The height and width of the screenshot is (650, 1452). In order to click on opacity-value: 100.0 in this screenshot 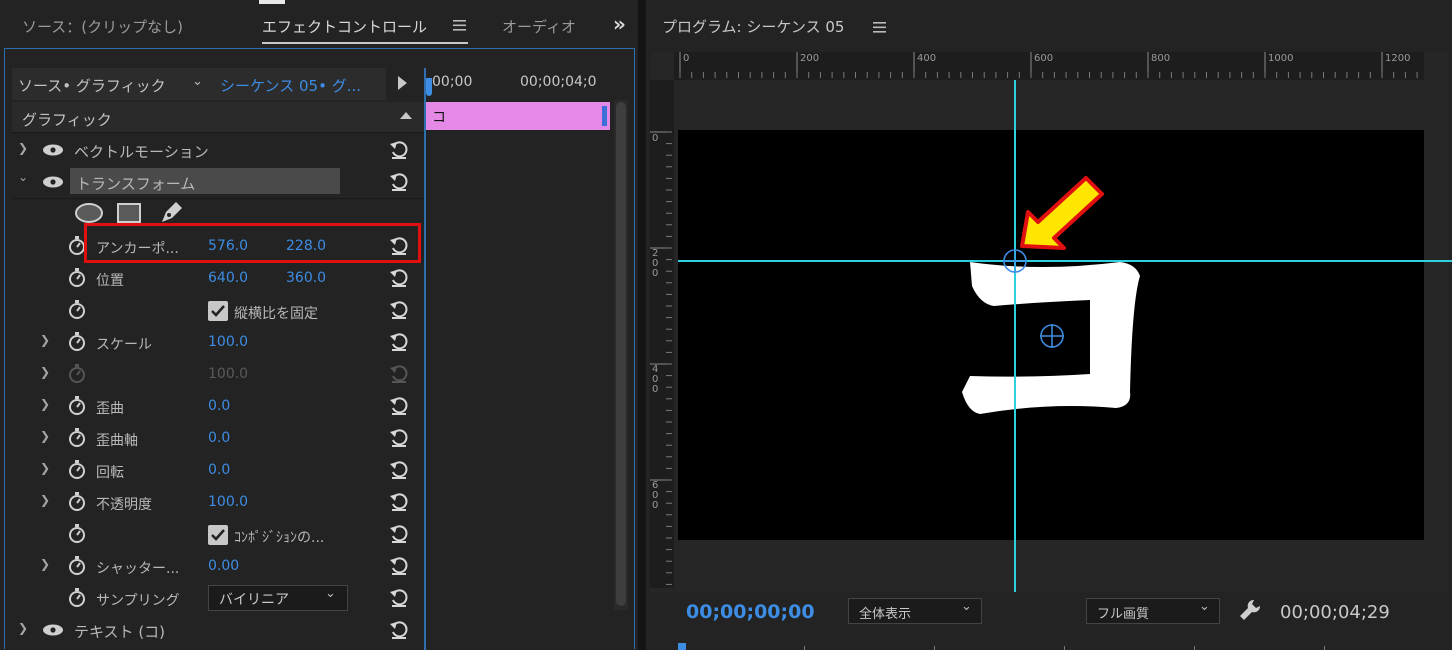, I will do `click(228, 502)`.